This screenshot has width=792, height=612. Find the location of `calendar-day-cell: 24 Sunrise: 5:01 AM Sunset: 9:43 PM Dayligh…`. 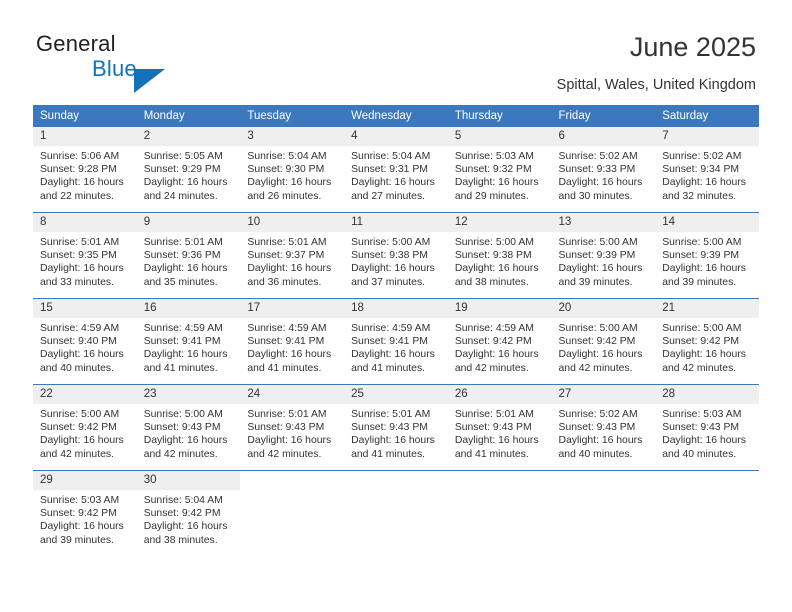

calendar-day-cell: 24 Sunrise: 5:01 AM Sunset: 9:43 PM Dayligh… is located at coordinates (292, 427).